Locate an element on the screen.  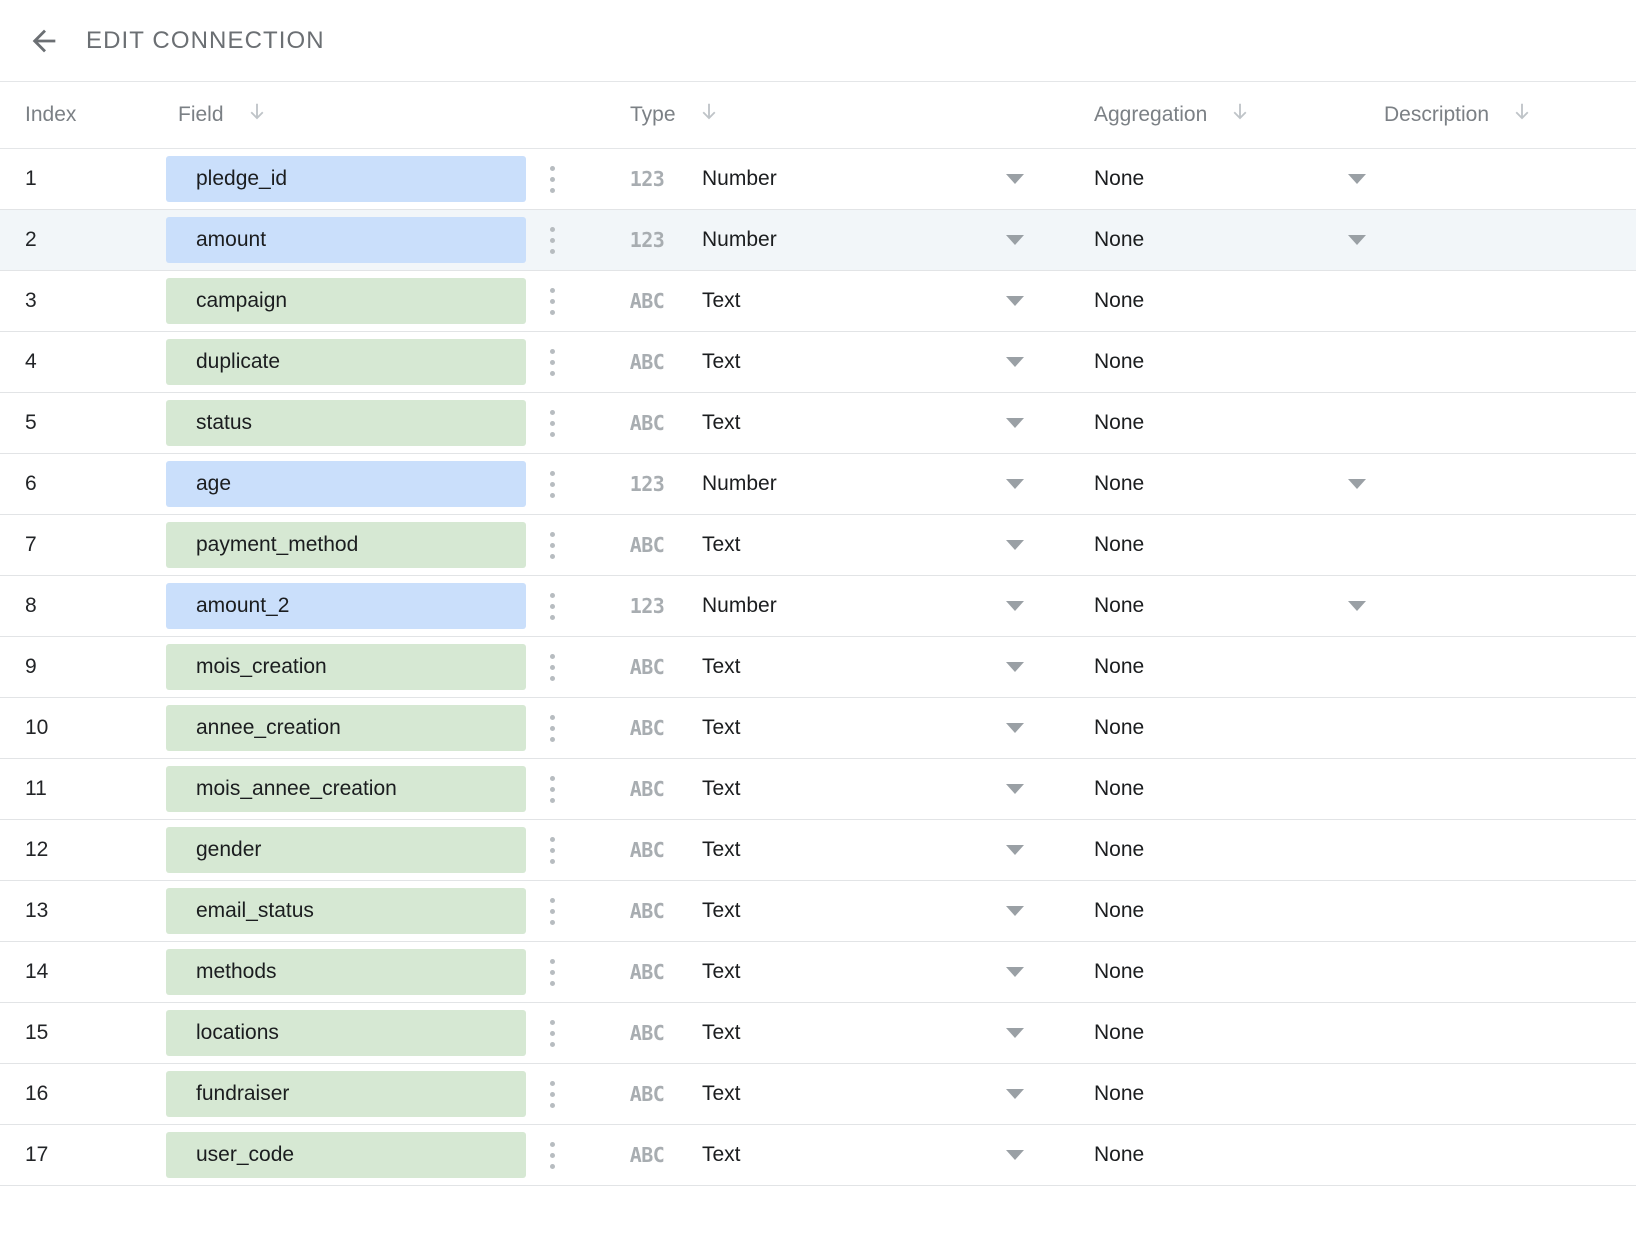
table-row: 7 payment_method ABC Text None is located at coordinates (818, 545).